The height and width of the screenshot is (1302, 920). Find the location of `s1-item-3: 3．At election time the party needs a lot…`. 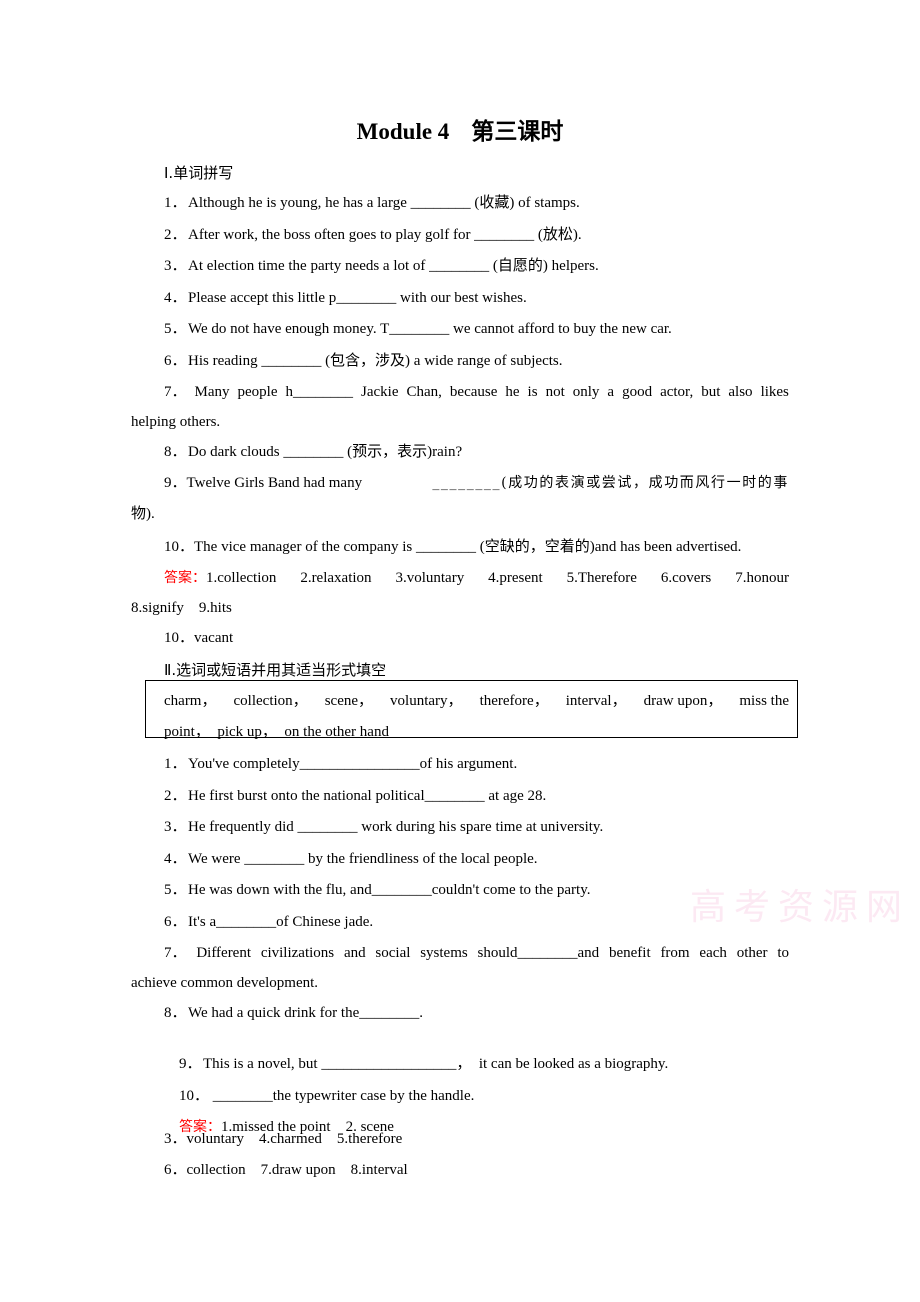

s1-item-3: 3．At election time the party needs a lot… is located at coordinates (381, 266).